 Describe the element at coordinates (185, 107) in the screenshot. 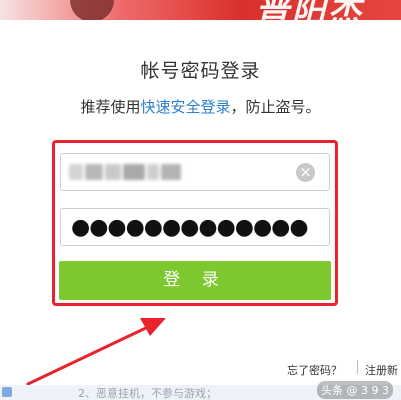

I see `quick-login-link: 快速安全登录` at that location.